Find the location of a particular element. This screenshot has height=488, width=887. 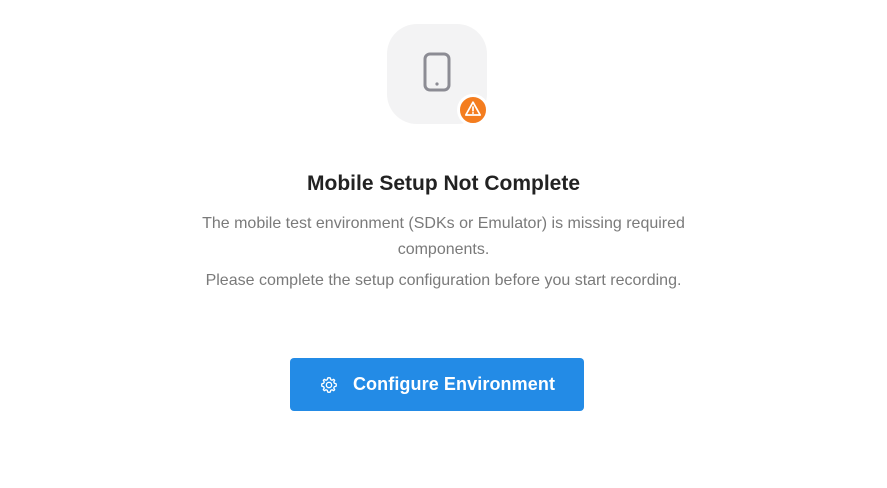

warning-badge is located at coordinates (473, 110).